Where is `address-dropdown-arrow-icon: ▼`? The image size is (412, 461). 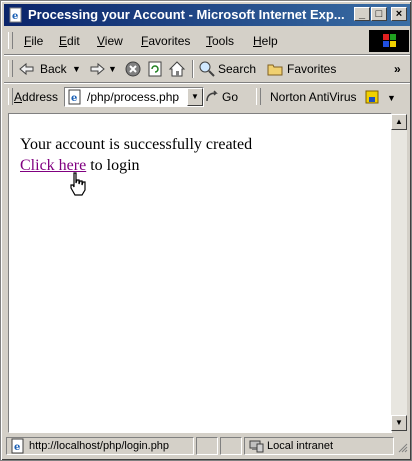
address-dropdown-arrow-icon: ▼ is located at coordinates (195, 97).